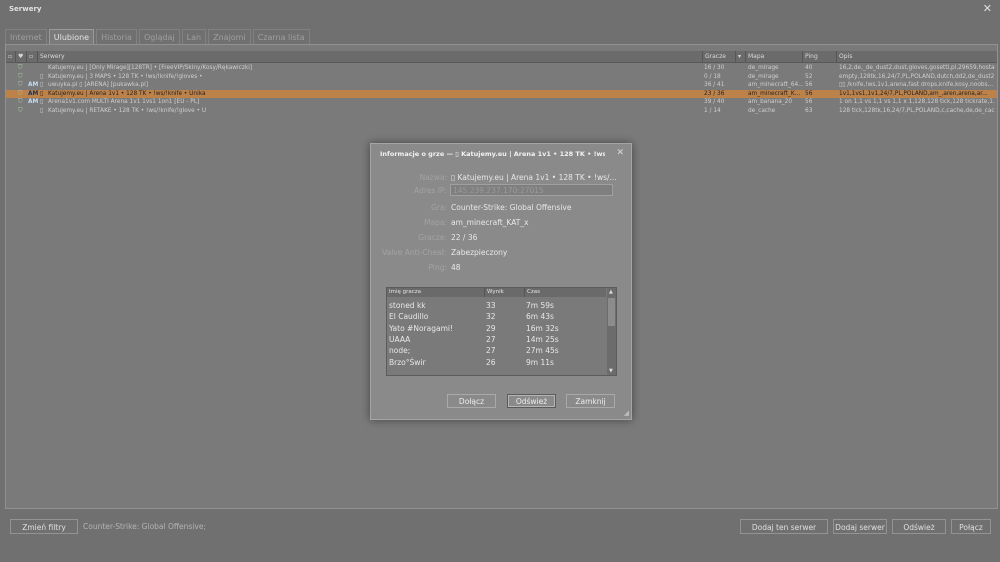 The height and width of the screenshot is (562, 1000). I want to click on players-label: Gracze:, so click(432, 237).